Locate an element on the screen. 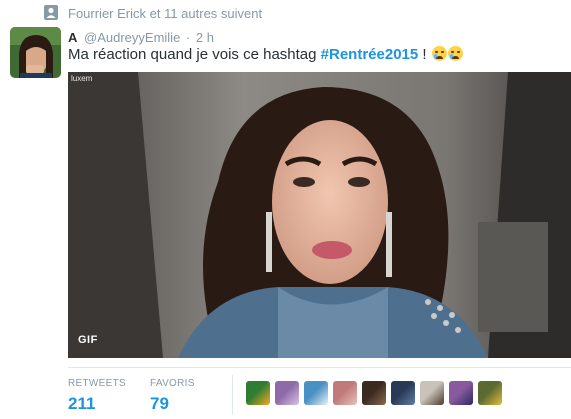  retweets-stat: RETWEETS 211 is located at coordinates (97, 396).